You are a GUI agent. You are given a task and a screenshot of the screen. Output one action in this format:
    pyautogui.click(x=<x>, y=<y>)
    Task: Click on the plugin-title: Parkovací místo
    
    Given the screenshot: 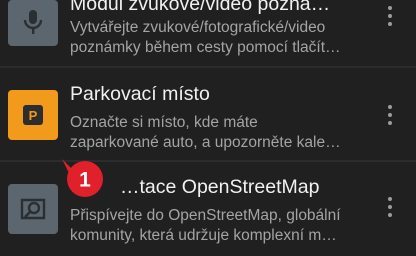 What is the action you would take?
    pyautogui.click(x=140, y=94)
    